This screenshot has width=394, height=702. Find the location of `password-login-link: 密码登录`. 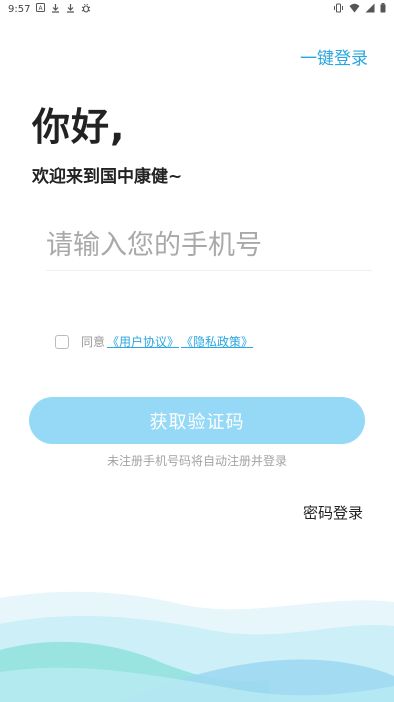

password-login-link: 密码登录 is located at coordinates (333, 512).